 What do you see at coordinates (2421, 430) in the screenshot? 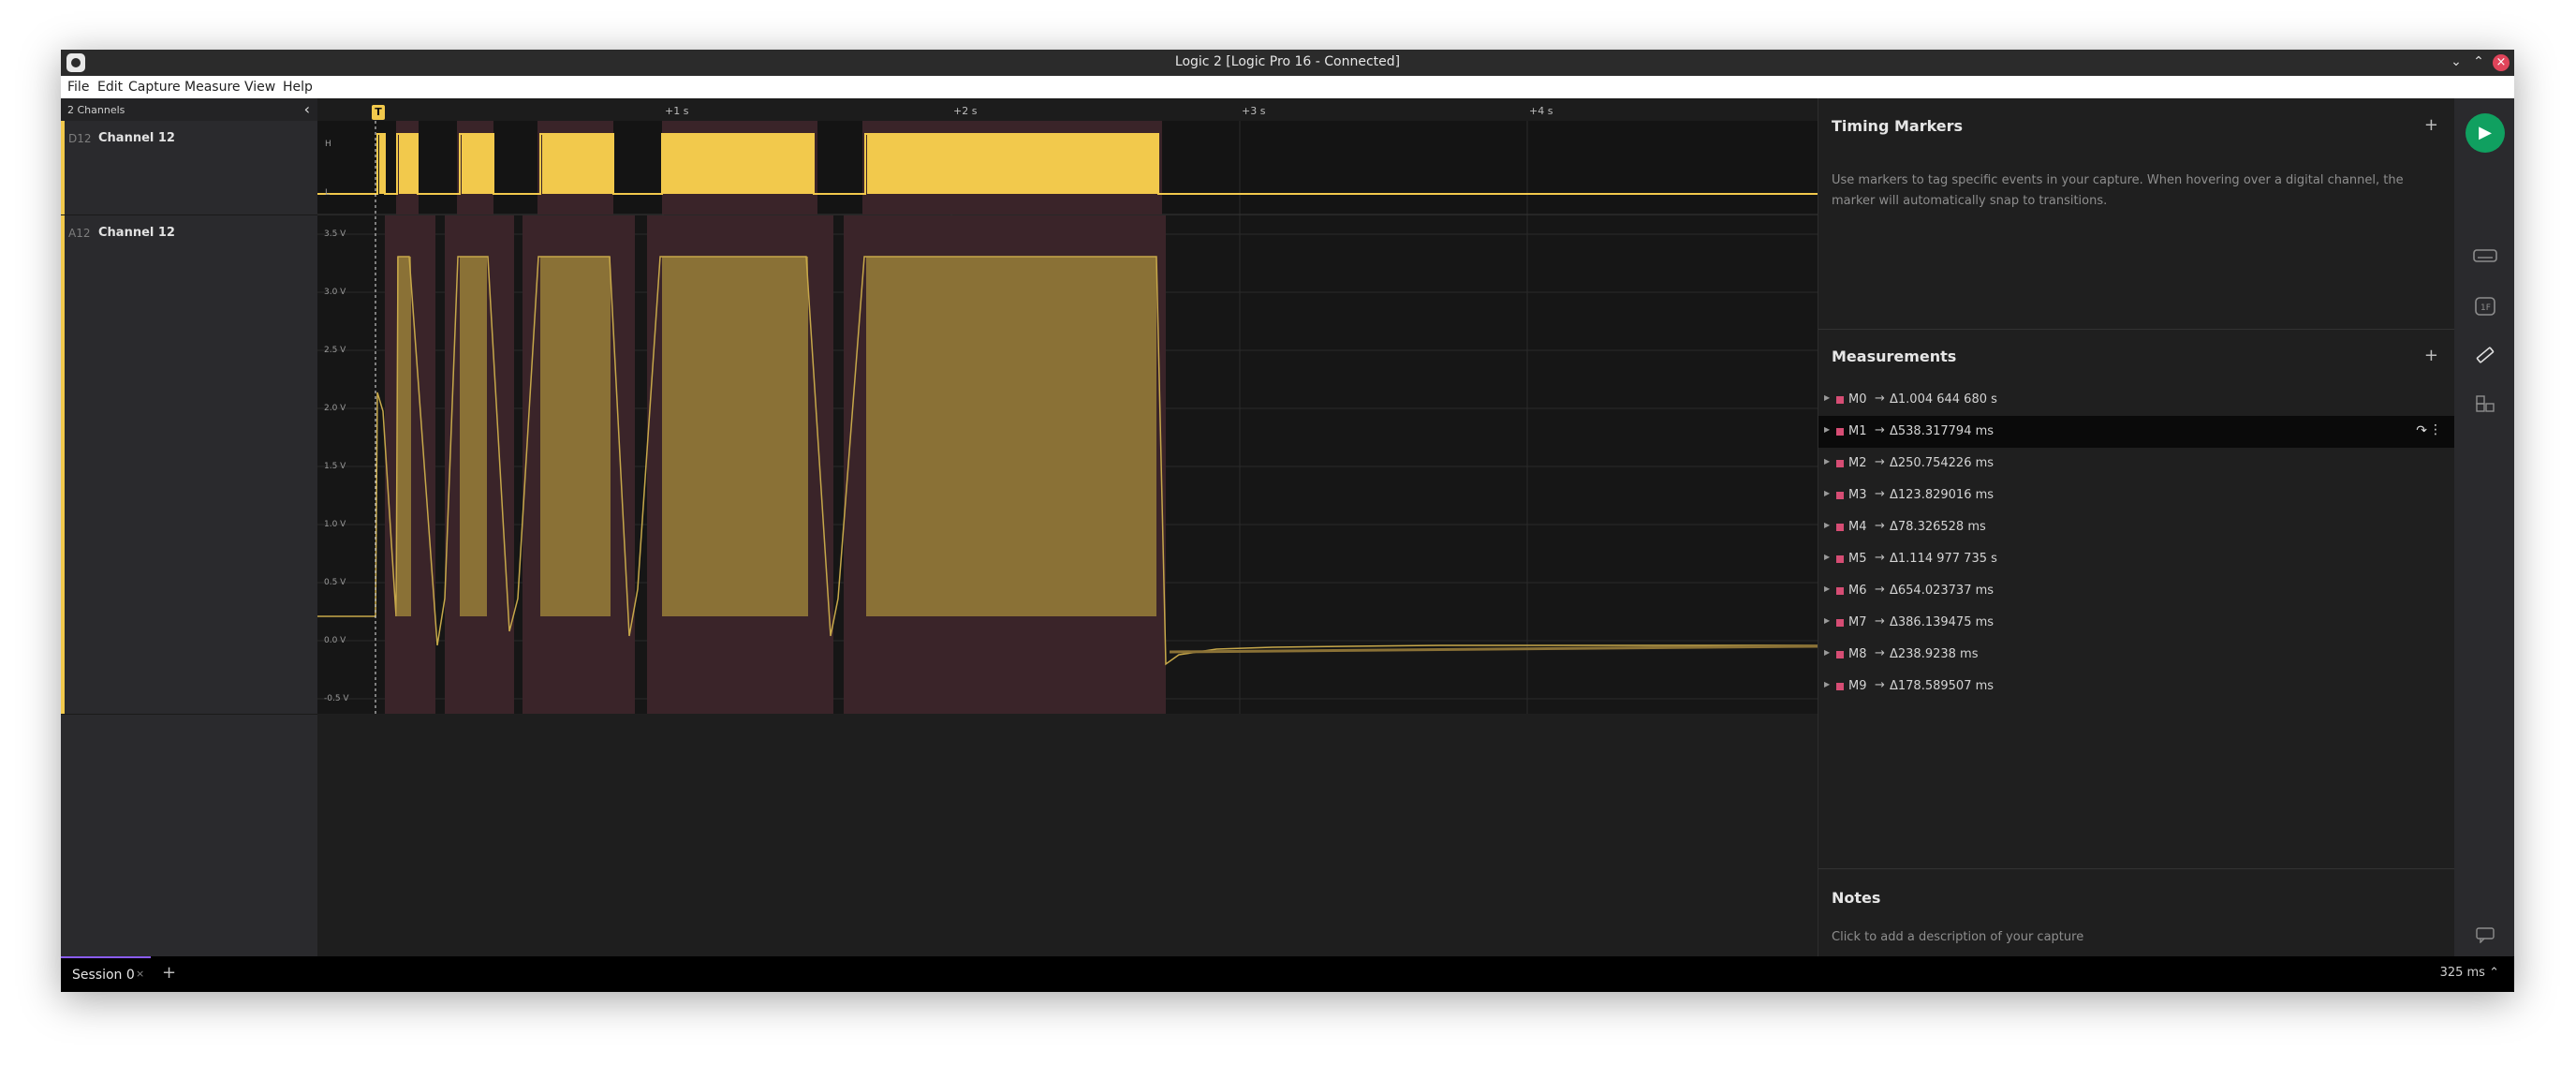
I see `goto-measurement-icon: ↷` at bounding box center [2421, 430].